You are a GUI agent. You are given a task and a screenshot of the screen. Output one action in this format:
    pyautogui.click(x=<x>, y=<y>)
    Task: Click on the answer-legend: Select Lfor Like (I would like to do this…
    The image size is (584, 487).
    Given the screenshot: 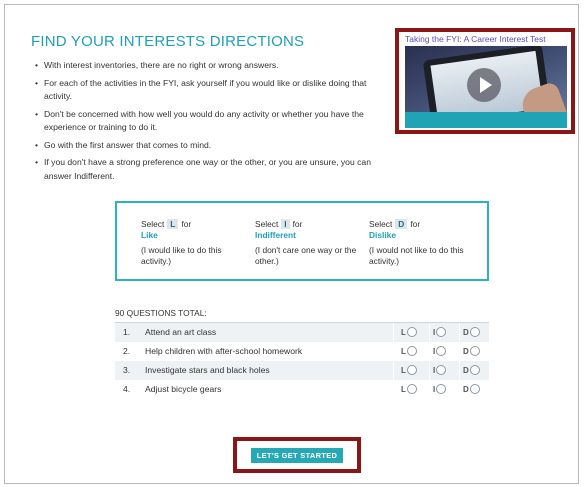 What is the action you would take?
    pyautogui.click(x=302, y=241)
    